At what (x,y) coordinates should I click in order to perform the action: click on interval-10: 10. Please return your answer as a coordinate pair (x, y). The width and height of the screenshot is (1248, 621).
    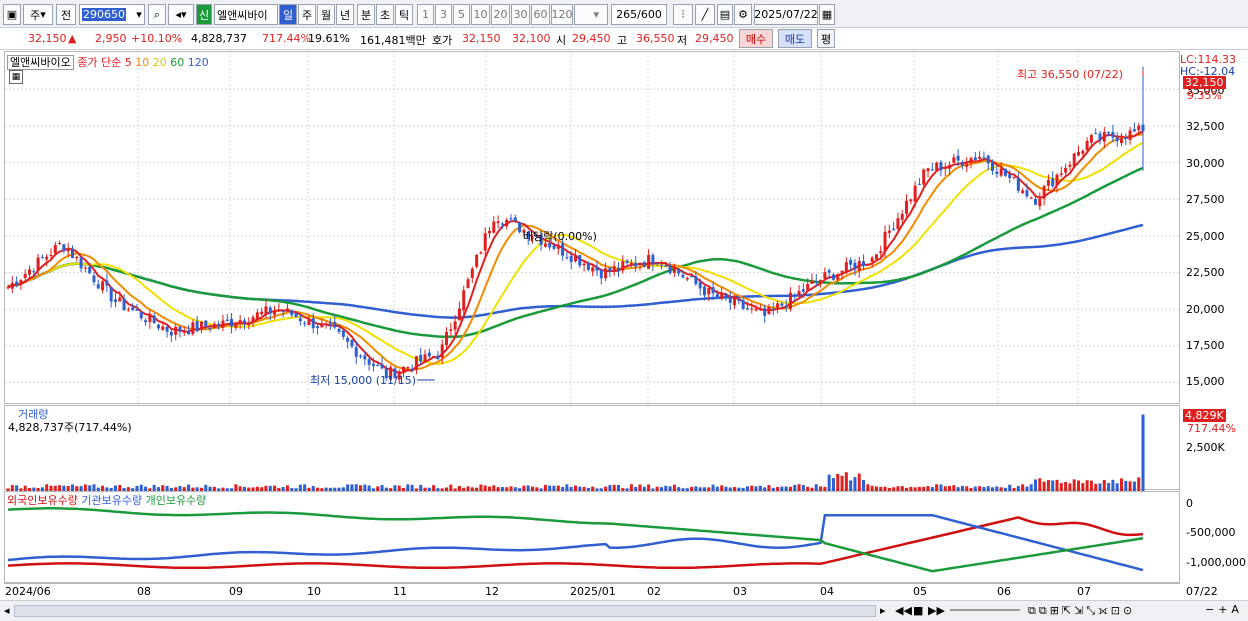
    Looking at the image, I should click on (480, 14).